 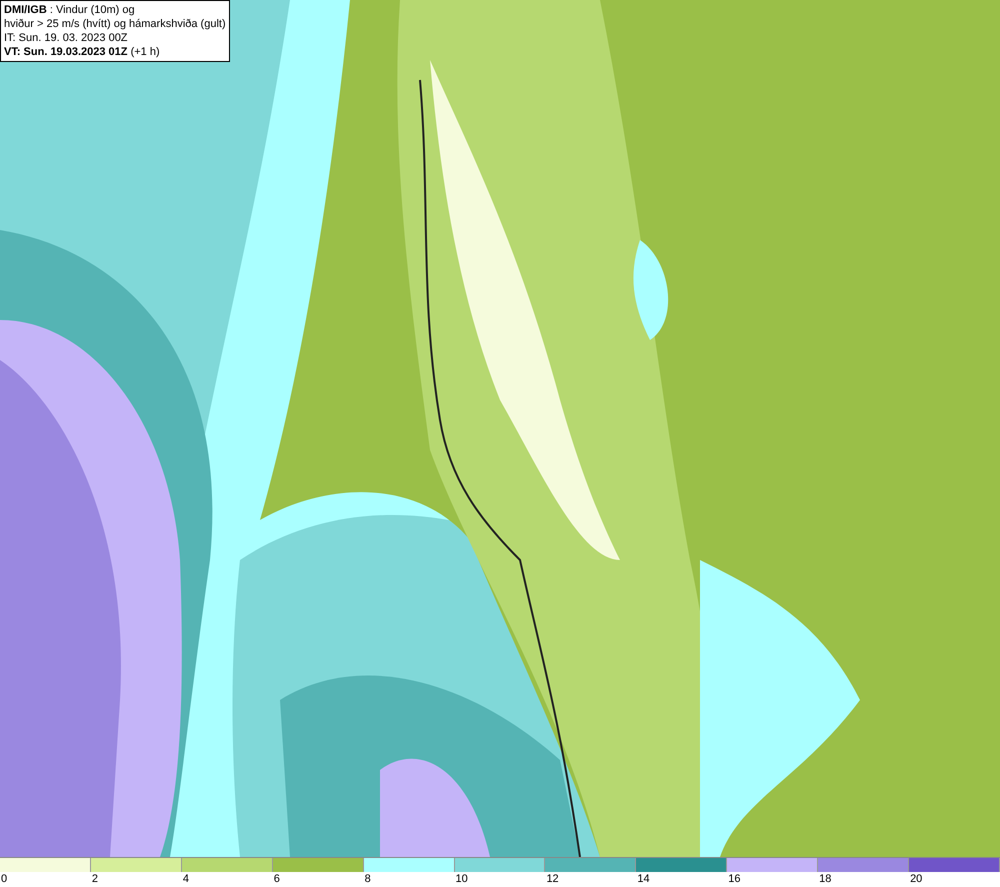 I want to click on legend-label: 2, so click(x=94, y=879).